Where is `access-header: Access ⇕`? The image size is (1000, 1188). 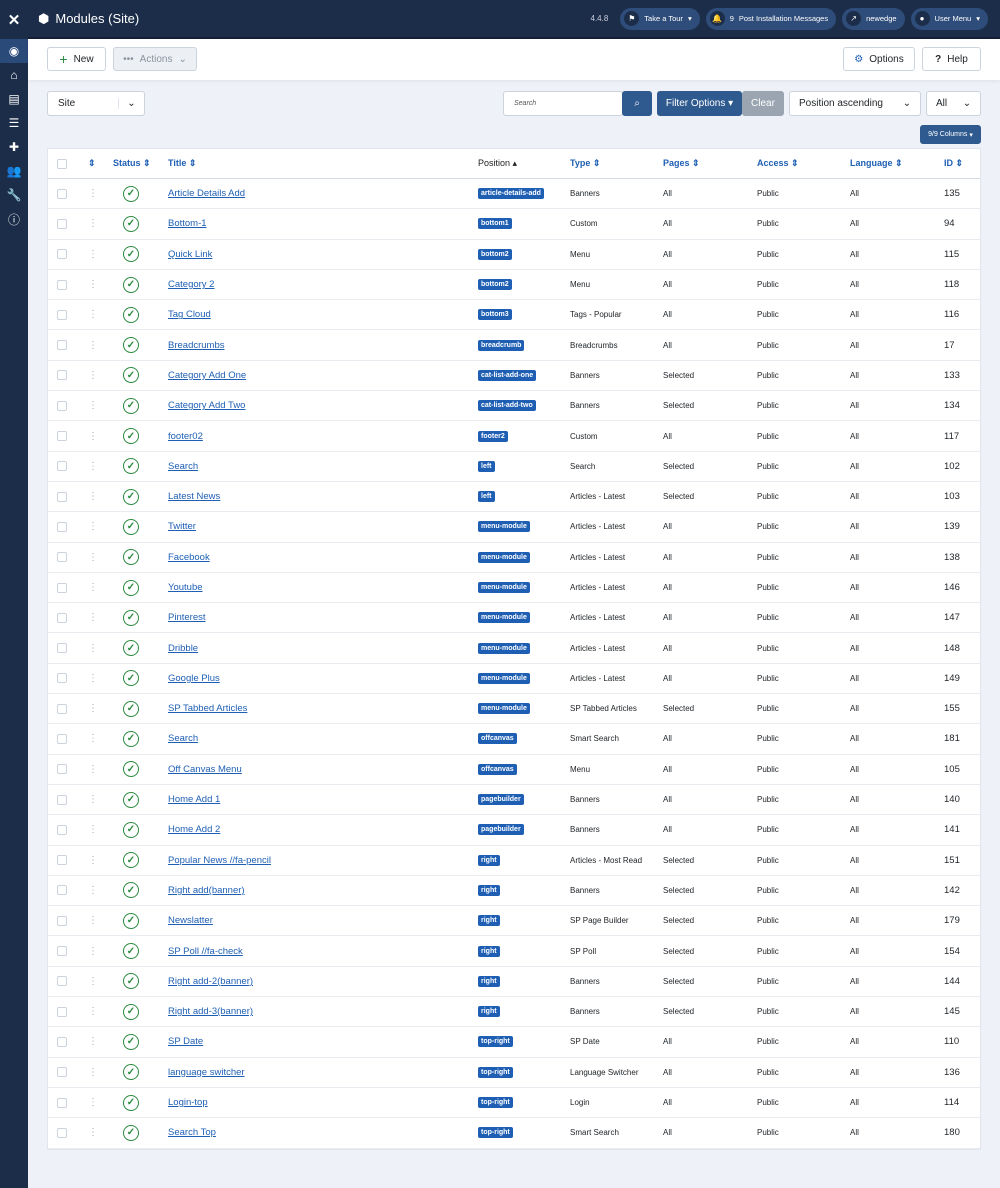
access-header: Access ⇕ is located at coordinates (778, 163).